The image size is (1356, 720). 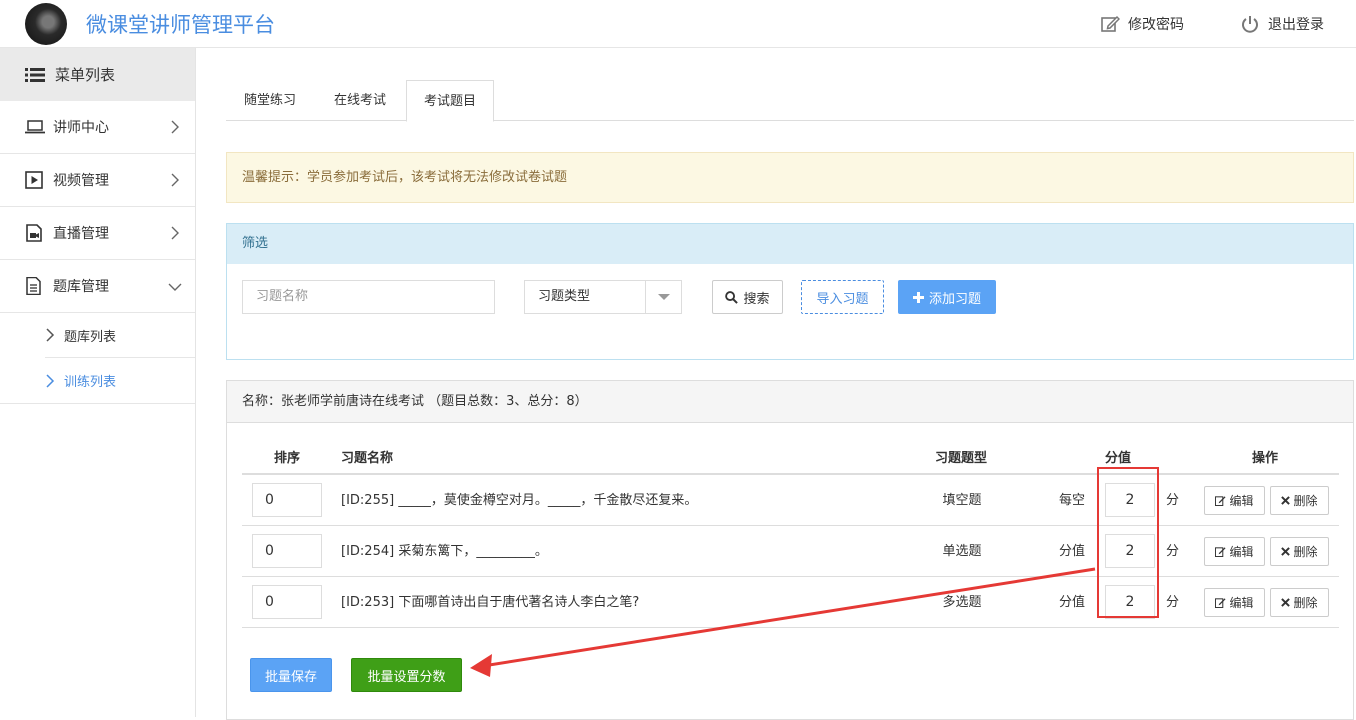 I want to click on question-name: [ID:254] 采菊东篱下，_________。, so click(x=444, y=551).